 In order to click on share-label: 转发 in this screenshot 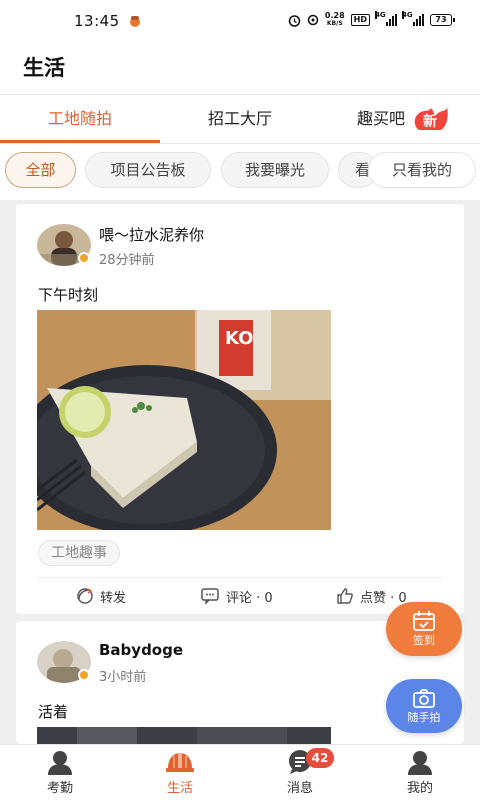, I will do `click(113, 598)`.